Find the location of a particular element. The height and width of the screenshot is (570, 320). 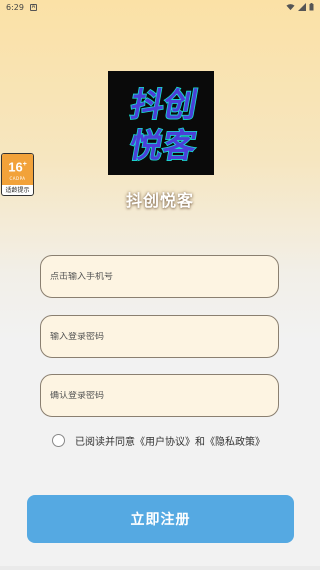

agreement-row: 已阅读并同意《用户协议》和《隐私政策》 is located at coordinates (158, 440).